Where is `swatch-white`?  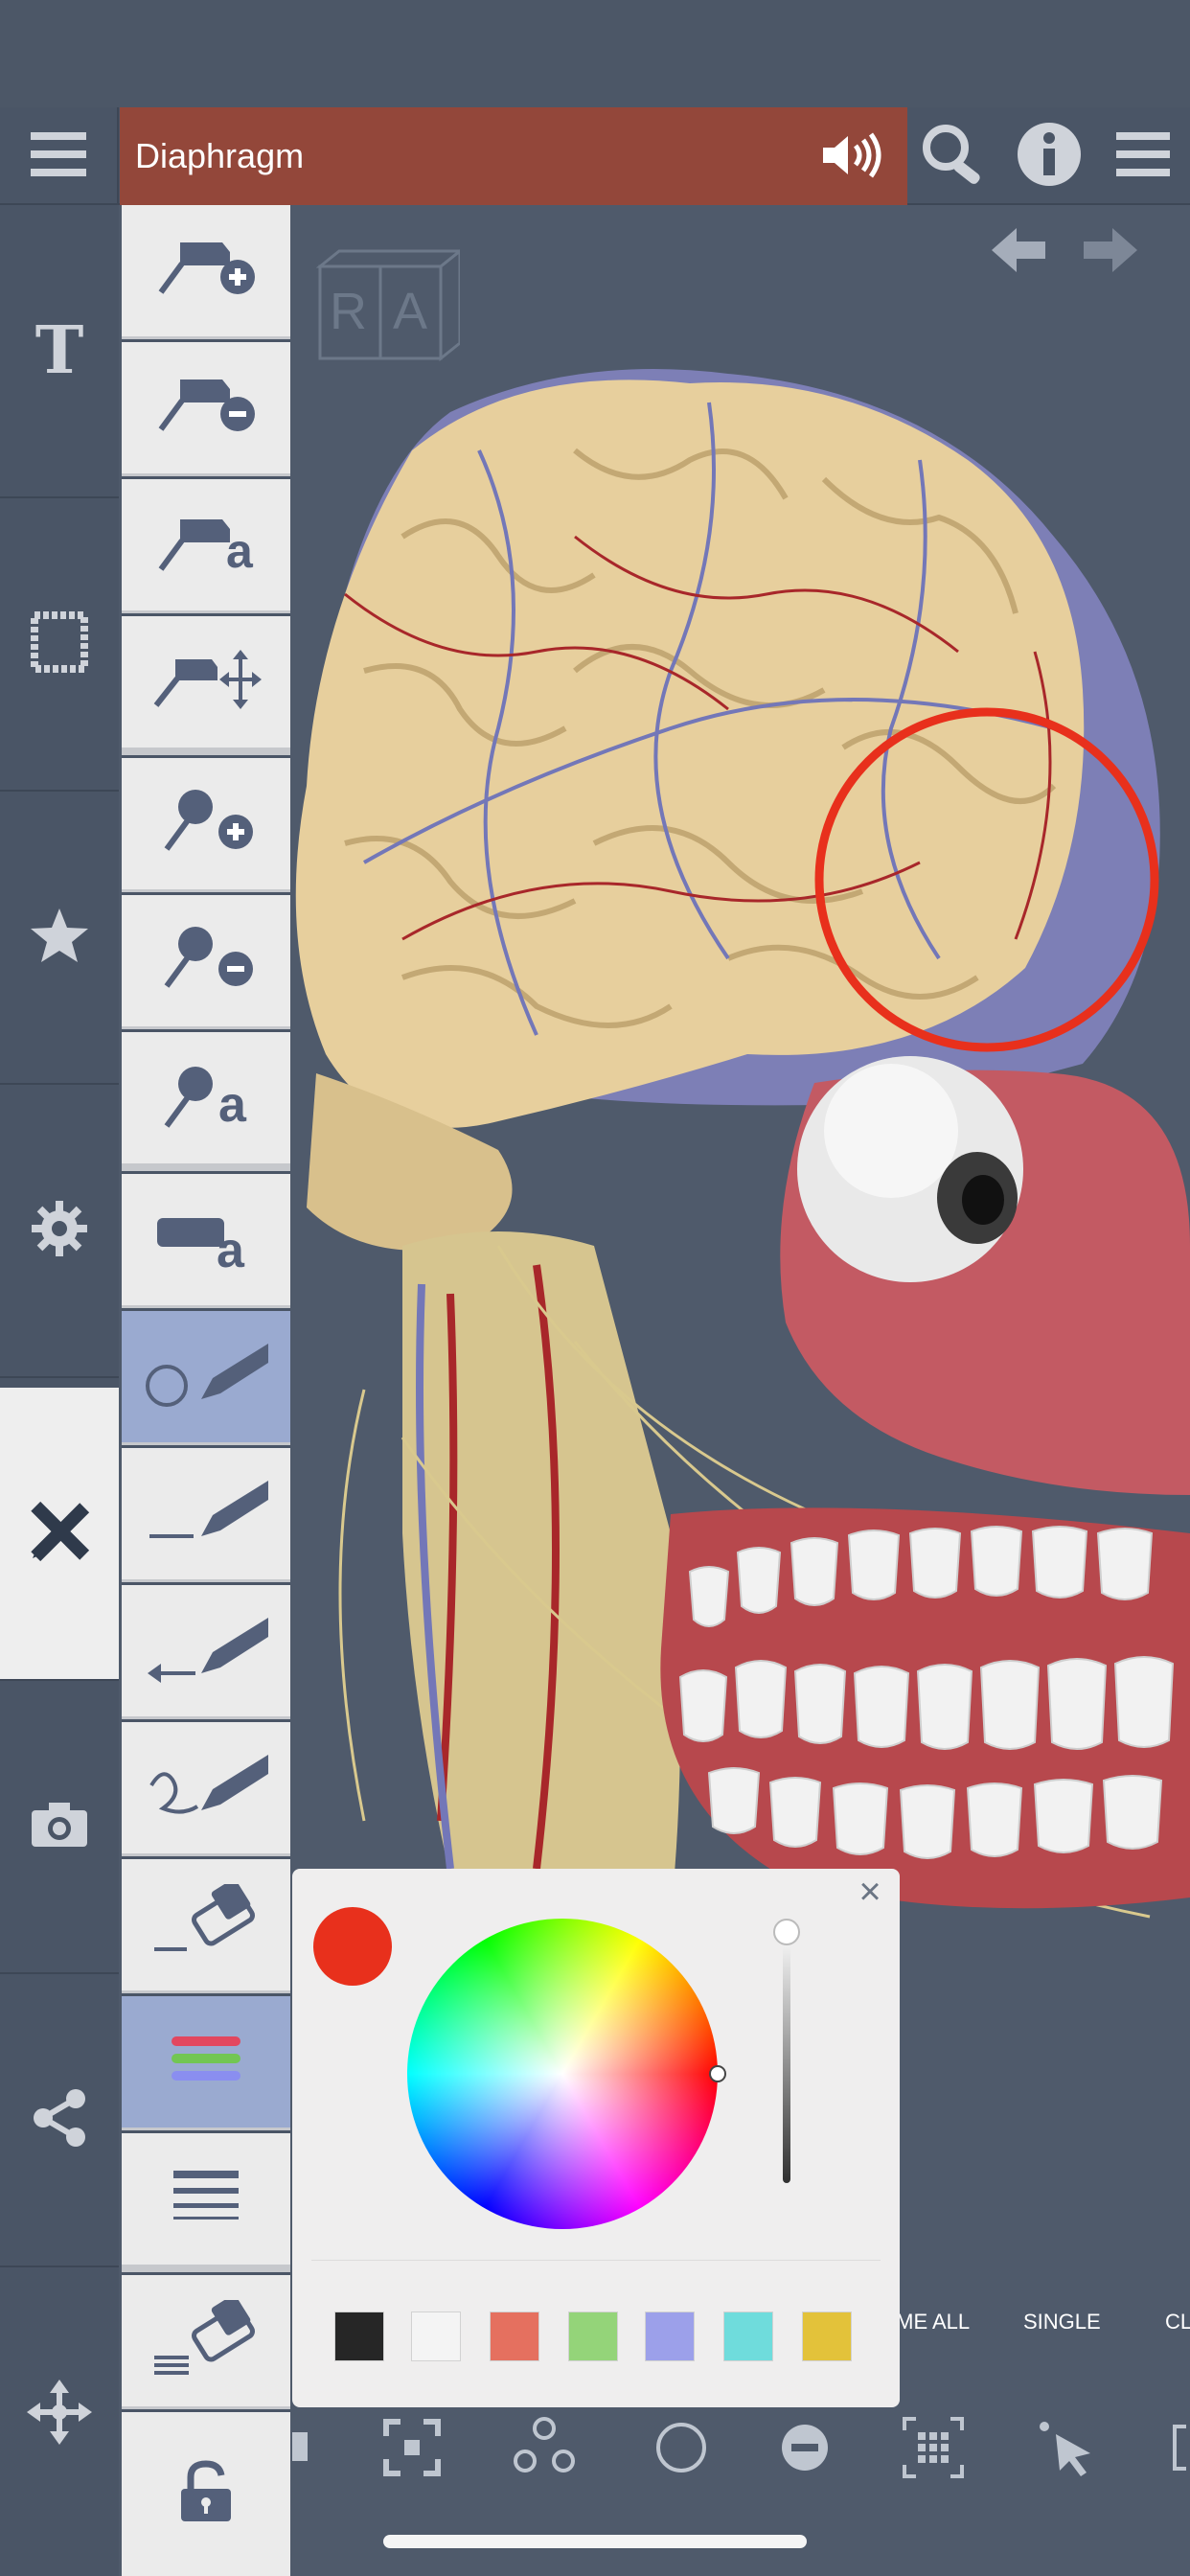 swatch-white is located at coordinates (436, 2336).